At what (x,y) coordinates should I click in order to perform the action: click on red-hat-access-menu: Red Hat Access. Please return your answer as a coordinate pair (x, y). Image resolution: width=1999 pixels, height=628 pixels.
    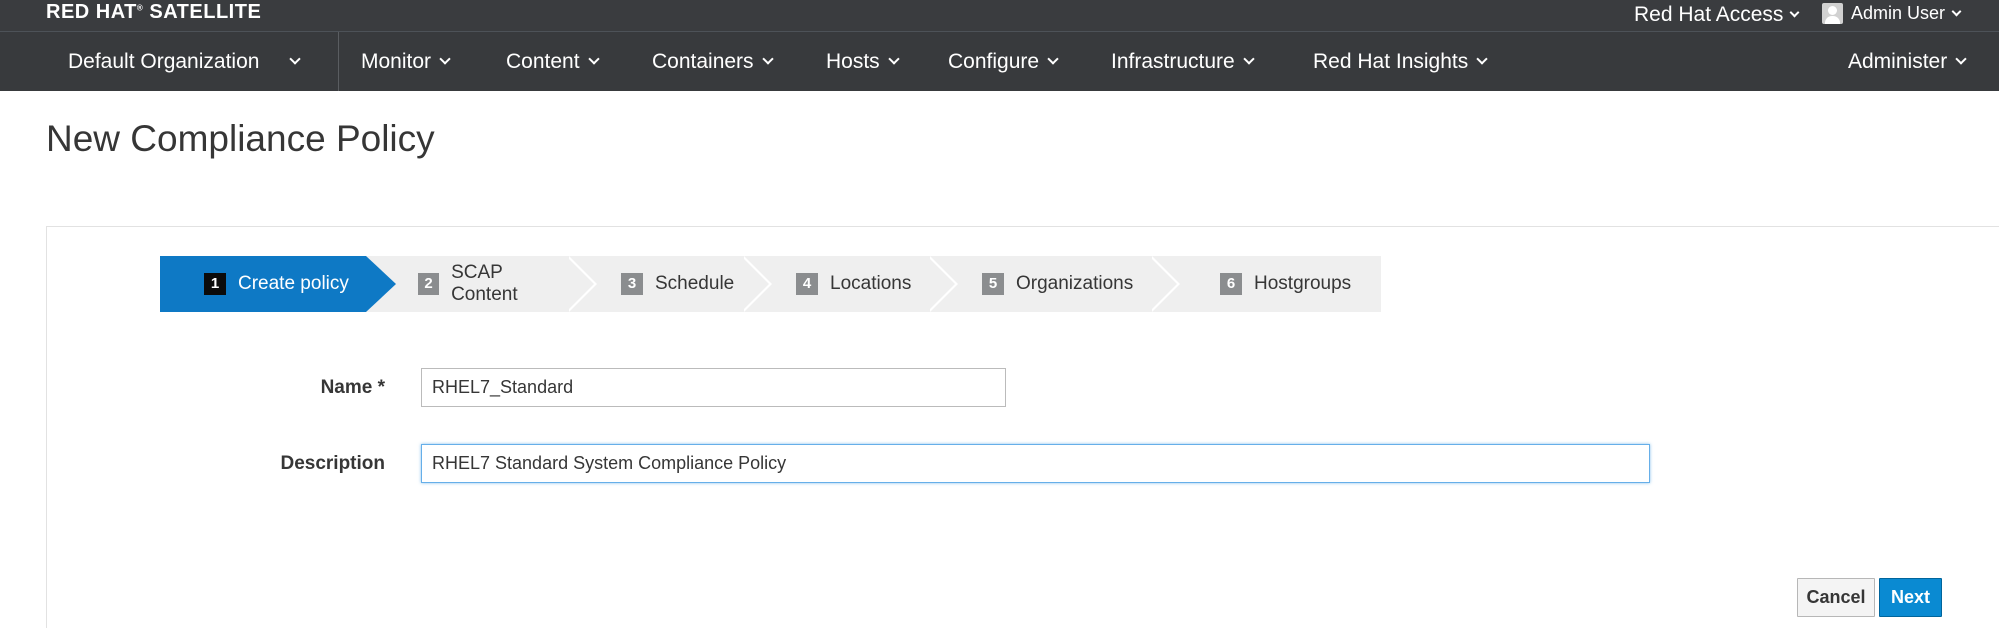
    Looking at the image, I should click on (1717, 15).